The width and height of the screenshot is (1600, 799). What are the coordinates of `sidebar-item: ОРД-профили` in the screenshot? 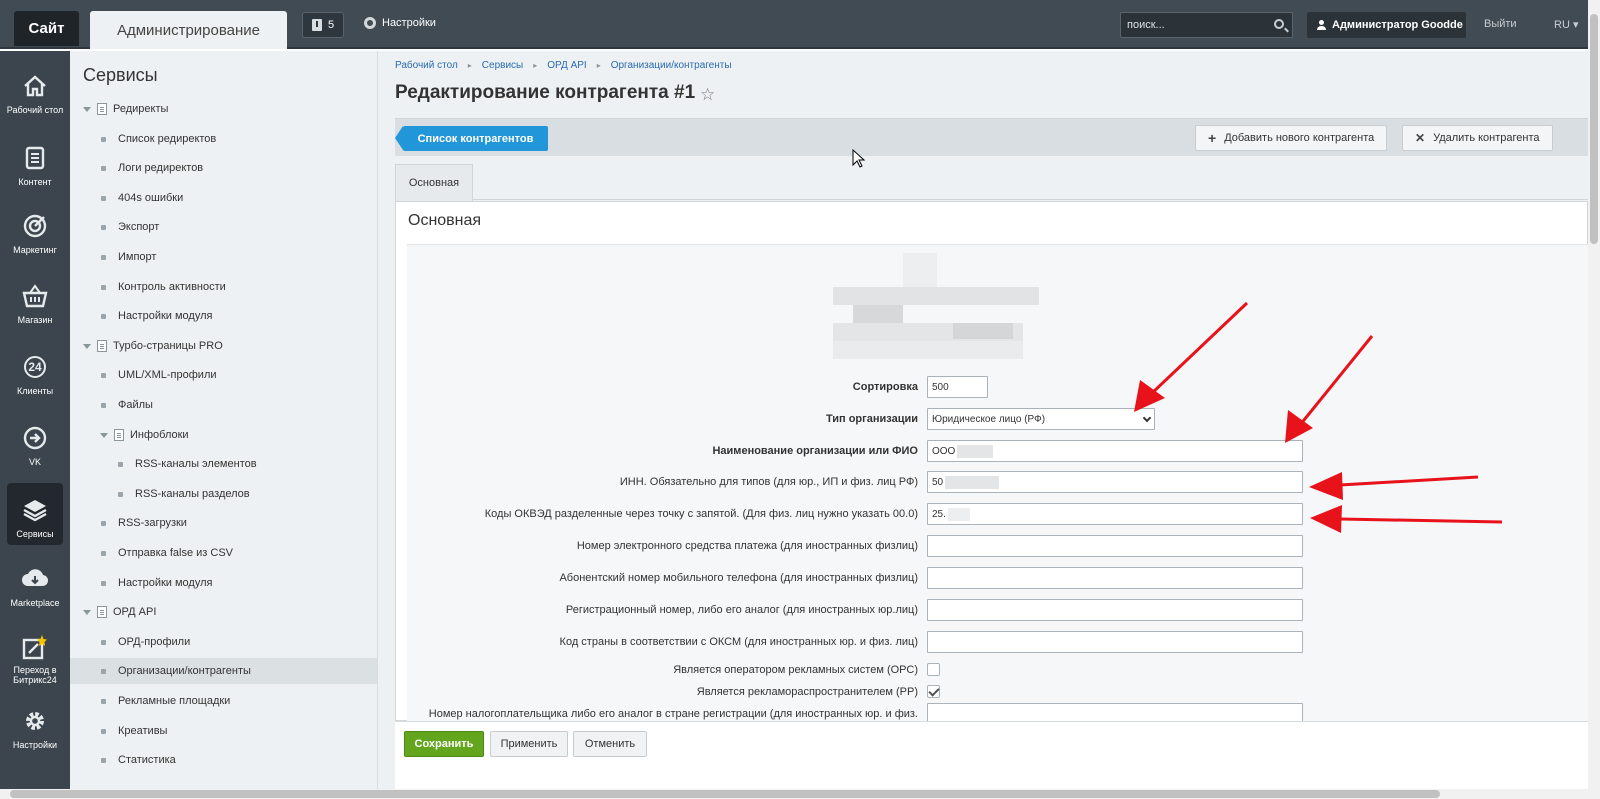 It's located at (223, 642).